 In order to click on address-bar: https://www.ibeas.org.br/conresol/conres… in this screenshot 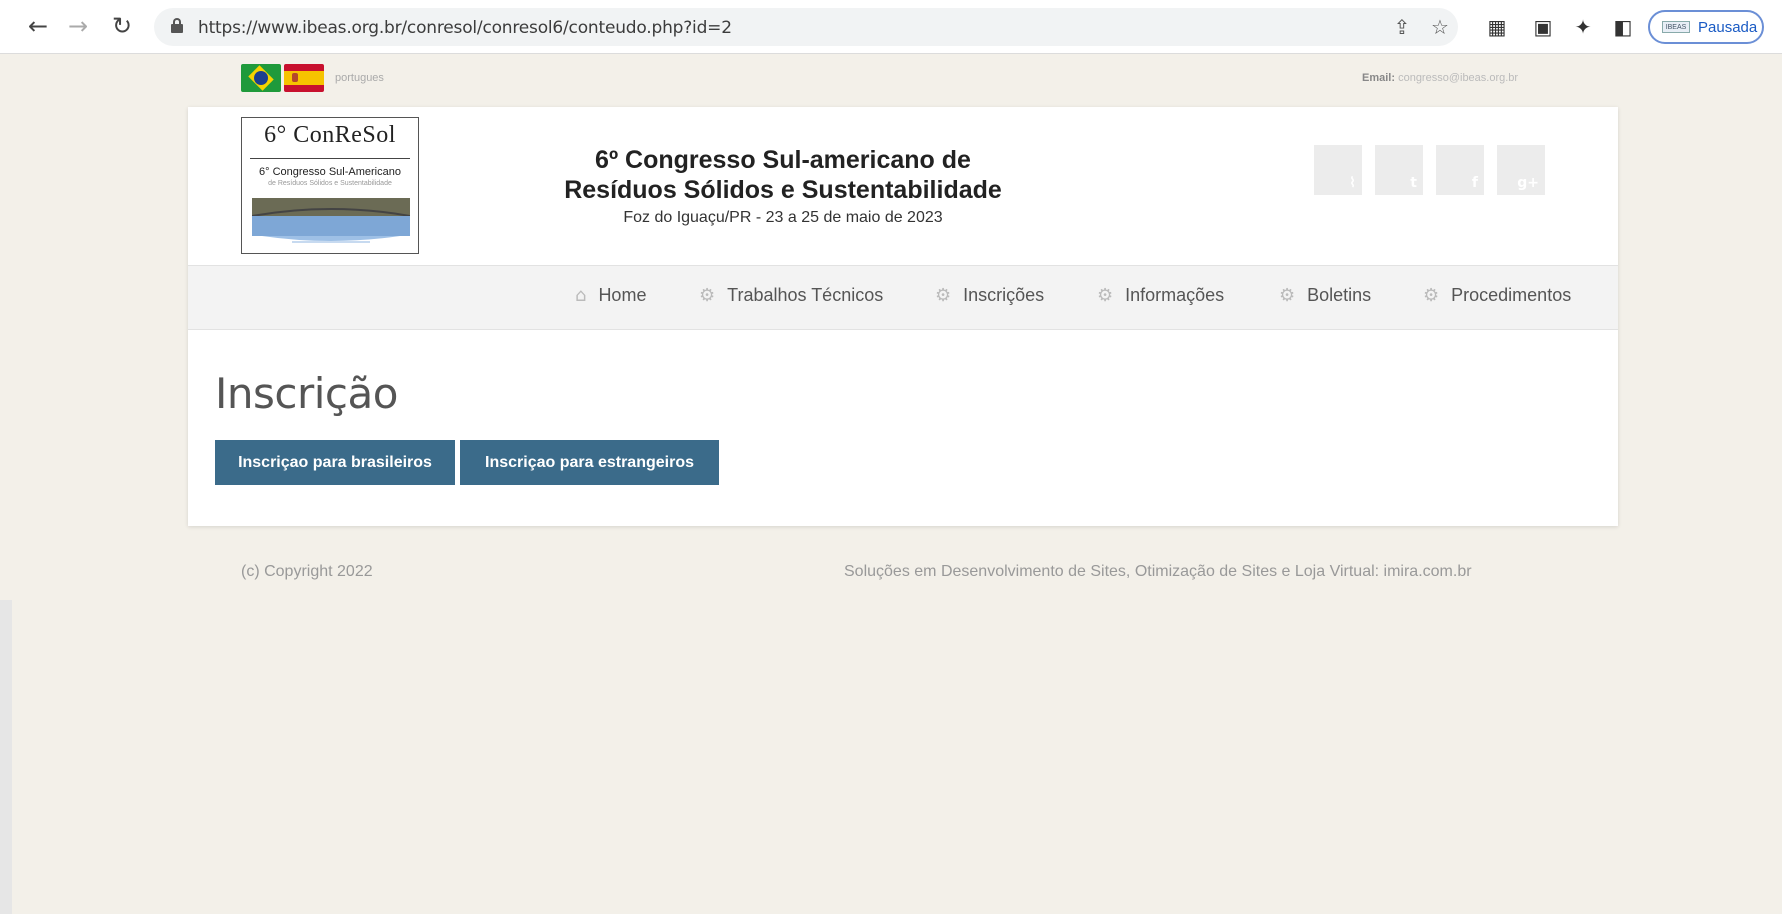, I will do `click(806, 27)`.